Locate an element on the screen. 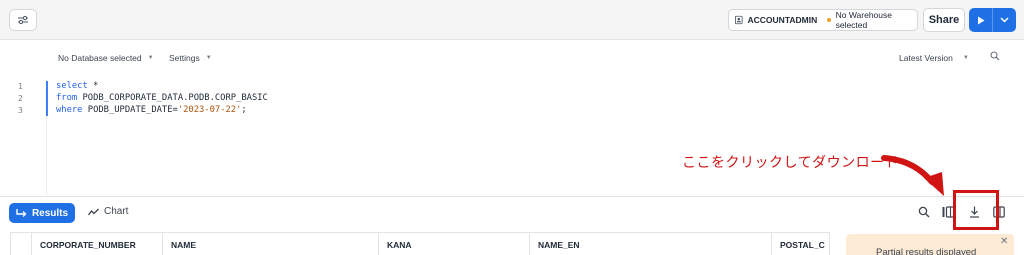 The width and height of the screenshot is (1024, 255). run-button is located at coordinates (981, 20).